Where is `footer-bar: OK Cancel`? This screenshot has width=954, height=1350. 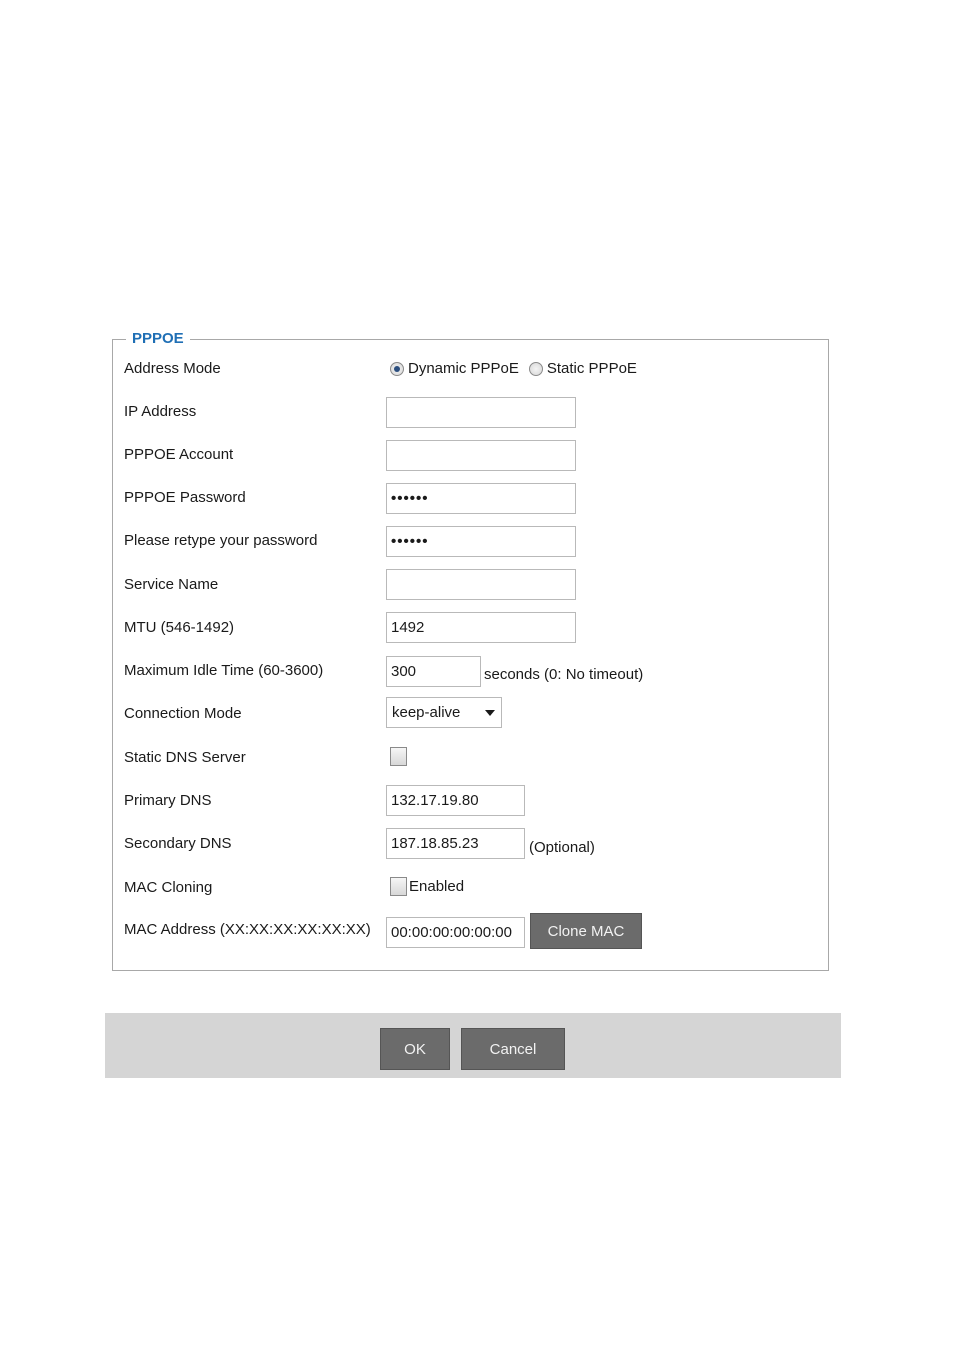 footer-bar: OK Cancel is located at coordinates (473, 1045).